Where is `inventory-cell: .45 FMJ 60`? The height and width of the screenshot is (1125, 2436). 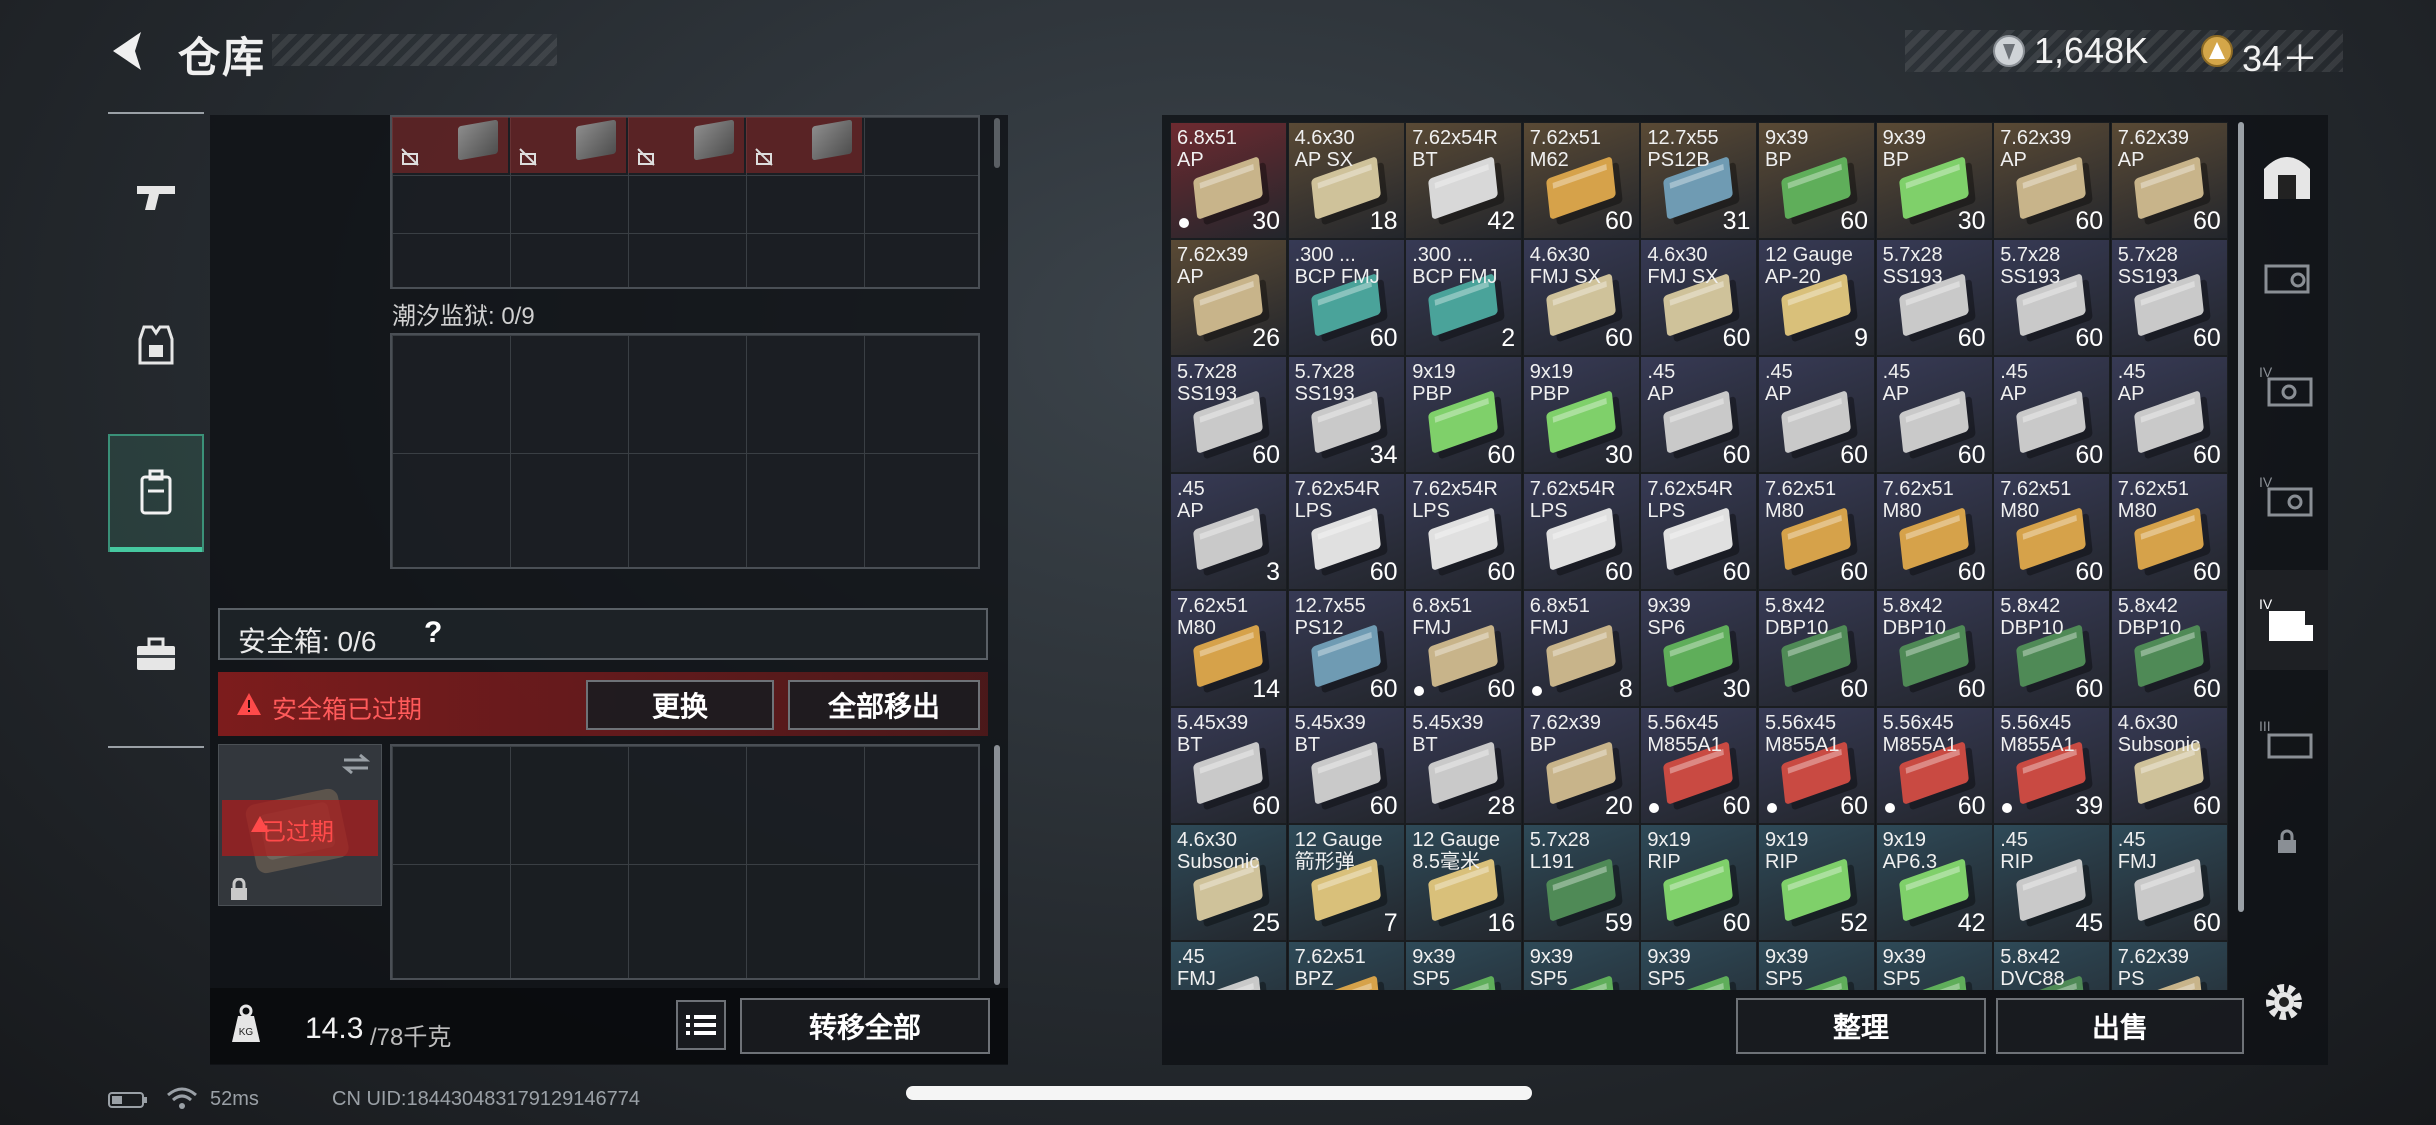
inventory-cell: .45 FMJ 60 is located at coordinates (2169, 882).